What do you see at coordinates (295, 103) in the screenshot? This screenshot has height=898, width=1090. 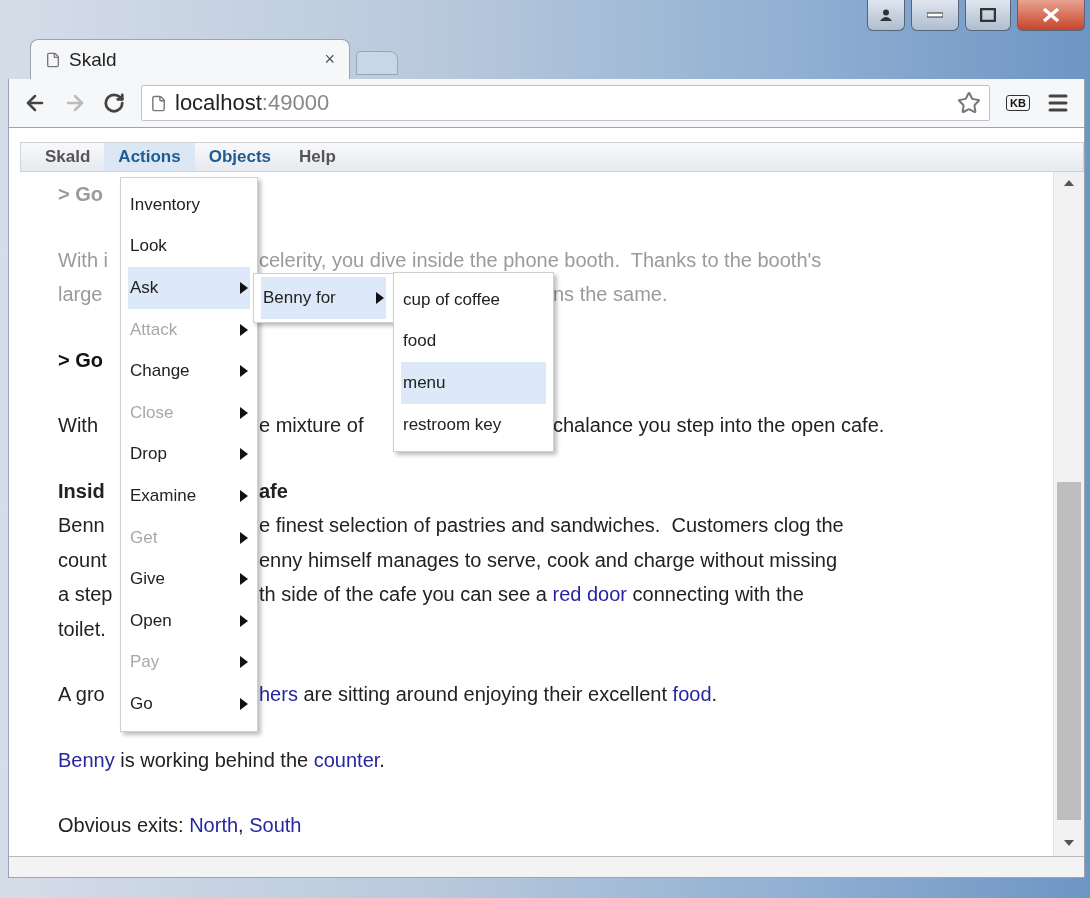 I see `url-port: :49000` at bounding box center [295, 103].